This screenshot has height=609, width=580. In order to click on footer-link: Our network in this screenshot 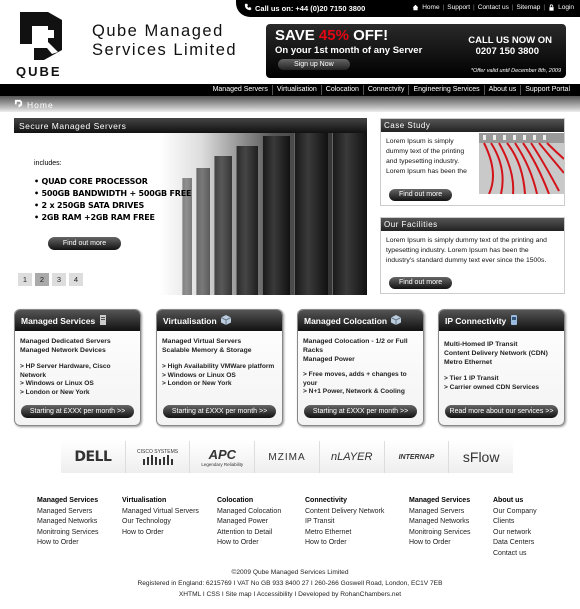, I will do `click(515, 533)`.